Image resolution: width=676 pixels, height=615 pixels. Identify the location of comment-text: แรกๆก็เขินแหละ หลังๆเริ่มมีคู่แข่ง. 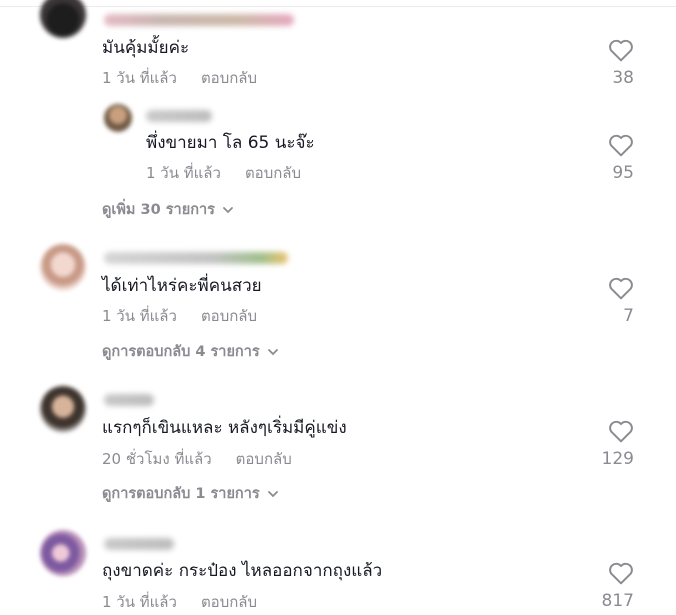
(224, 428).